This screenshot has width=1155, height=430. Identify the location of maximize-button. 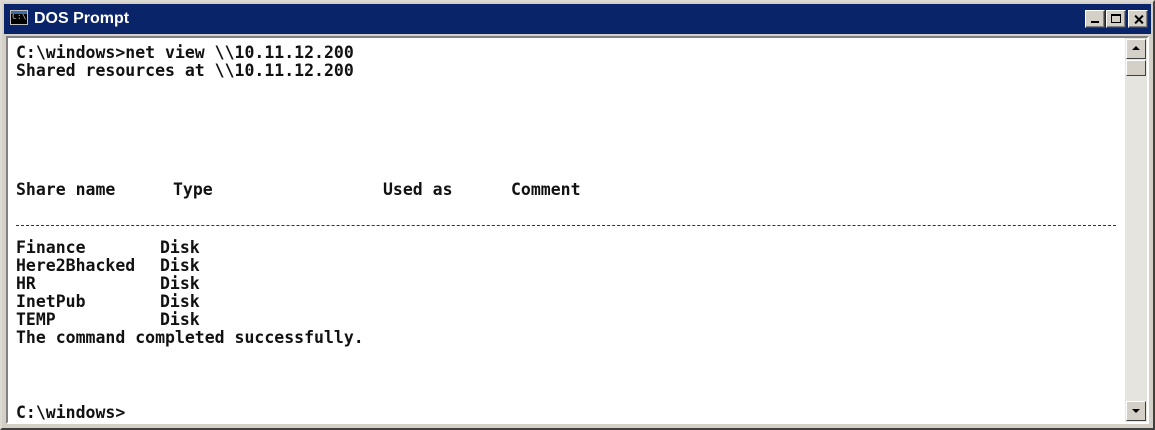
(1116, 19).